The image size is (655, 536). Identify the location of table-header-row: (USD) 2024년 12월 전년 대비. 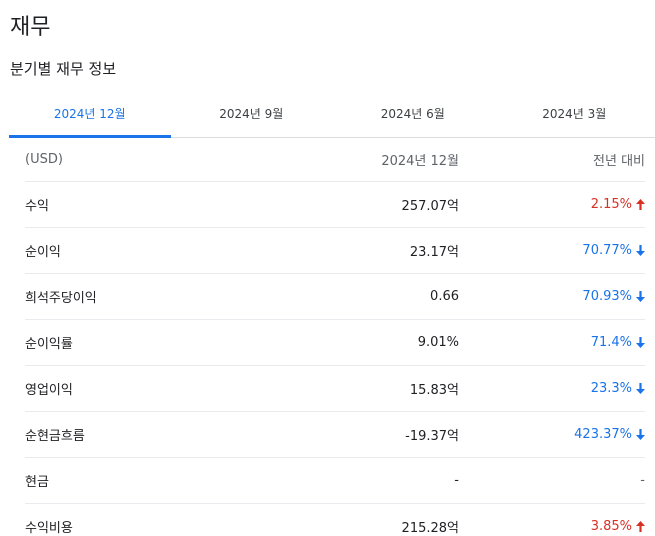
(335, 159).